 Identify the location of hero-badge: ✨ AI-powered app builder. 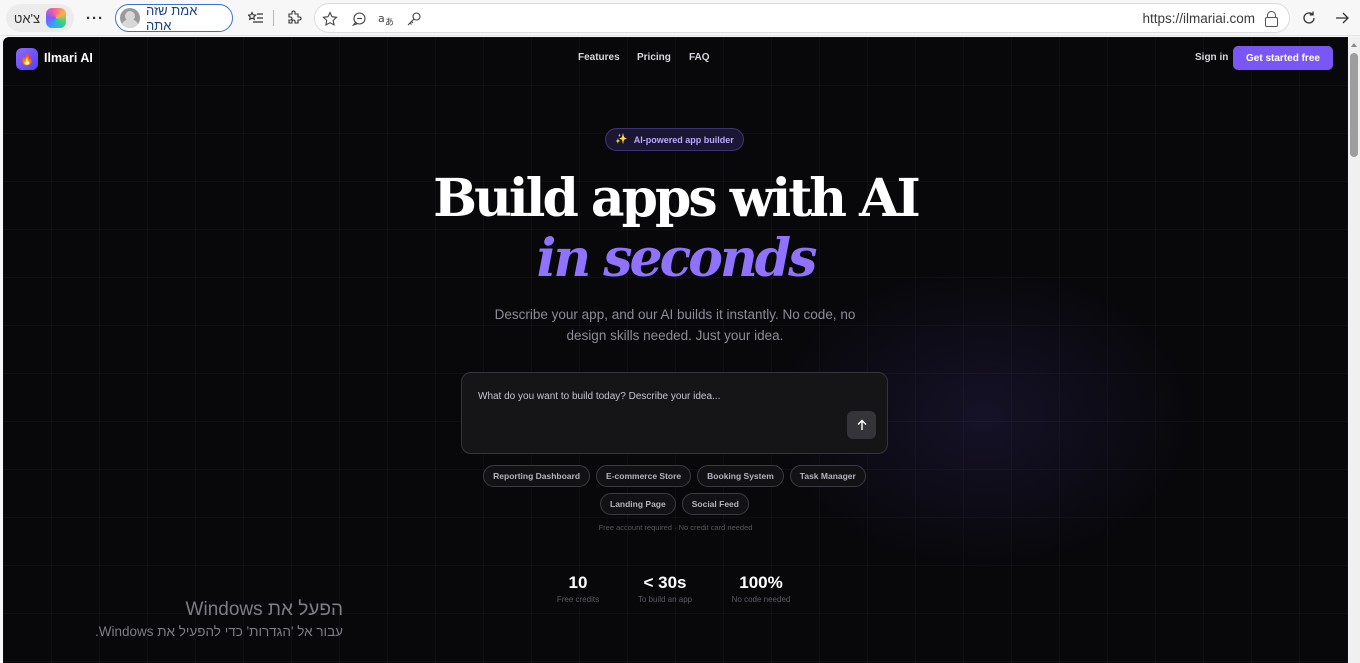
(674, 139).